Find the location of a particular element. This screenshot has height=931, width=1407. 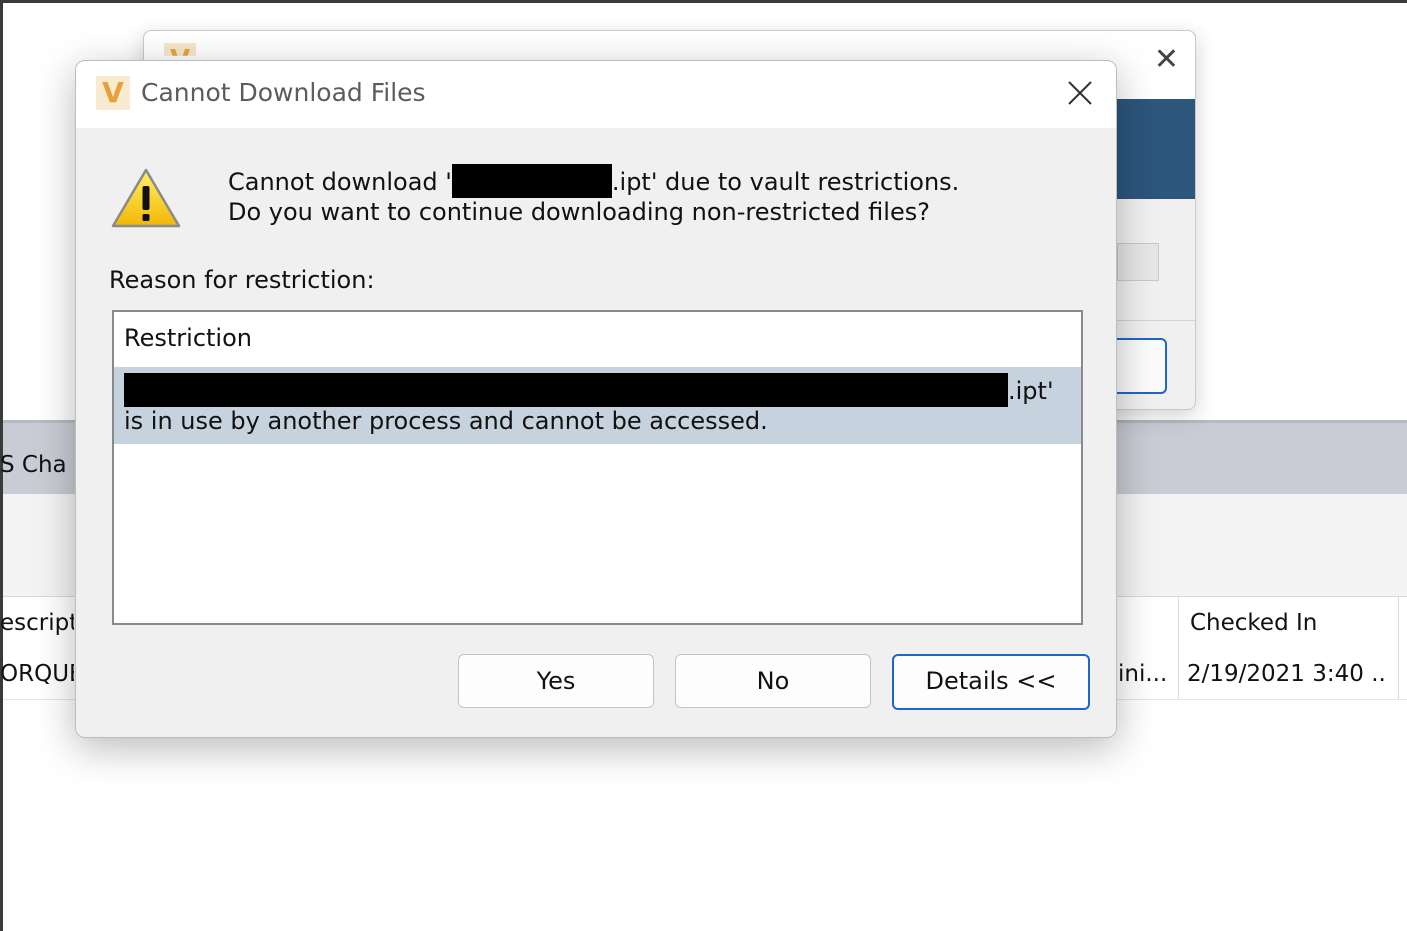

column-header-description: escript is located at coordinates (37, 623).